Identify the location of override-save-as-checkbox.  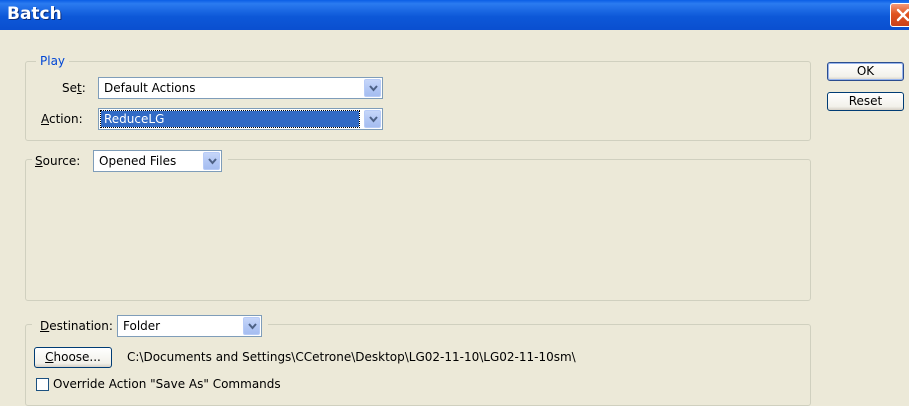
(42, 384).